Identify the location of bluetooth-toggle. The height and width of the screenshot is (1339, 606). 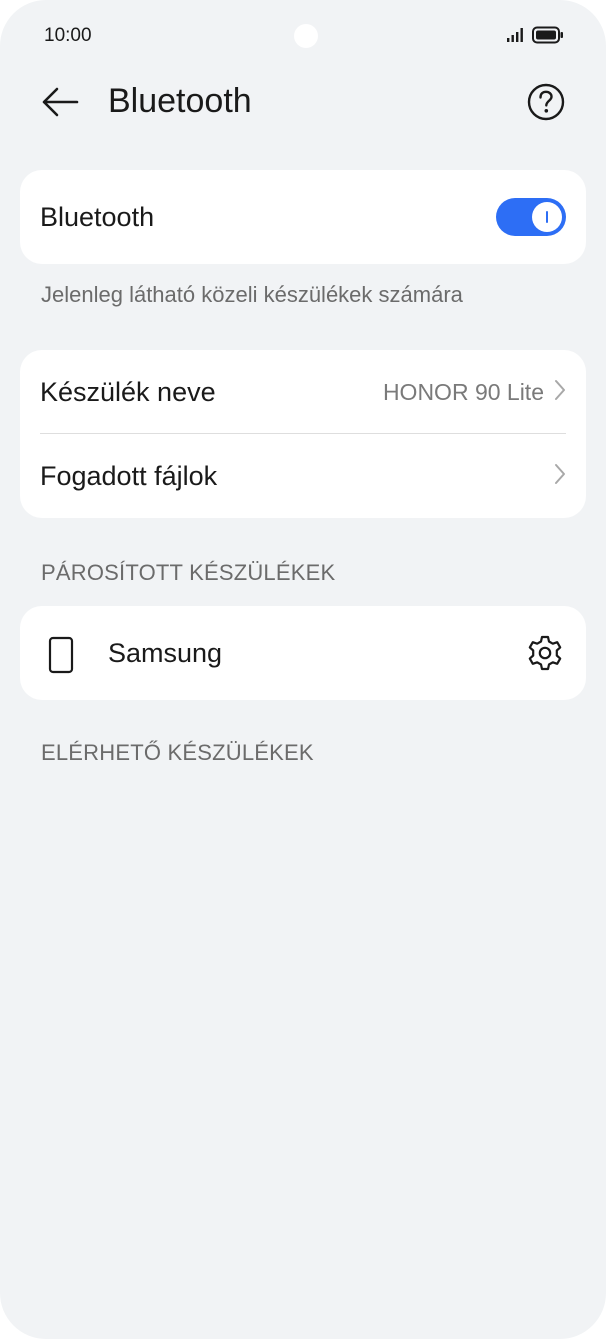
(531, 217).